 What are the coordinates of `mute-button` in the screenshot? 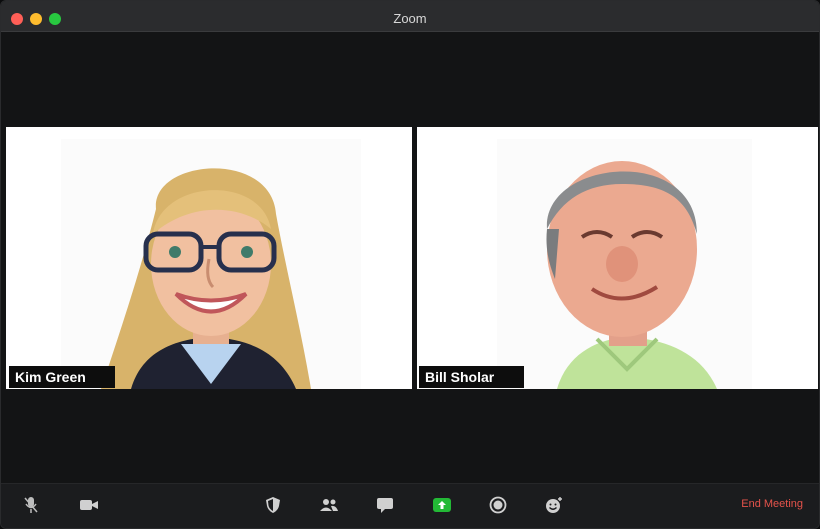 It's located at (31, 505).